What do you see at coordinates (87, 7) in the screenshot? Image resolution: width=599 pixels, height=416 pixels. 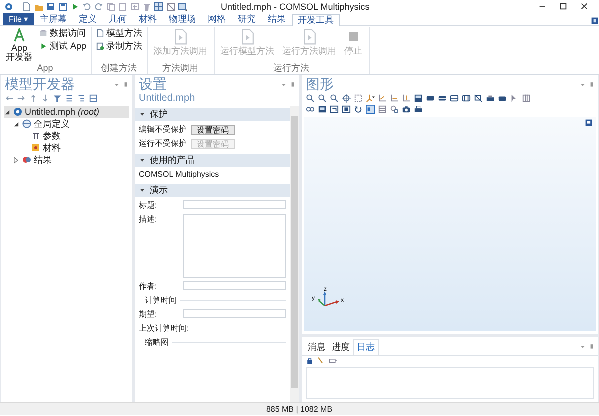 I see `undo-icon` at bounding box center [87, 7].